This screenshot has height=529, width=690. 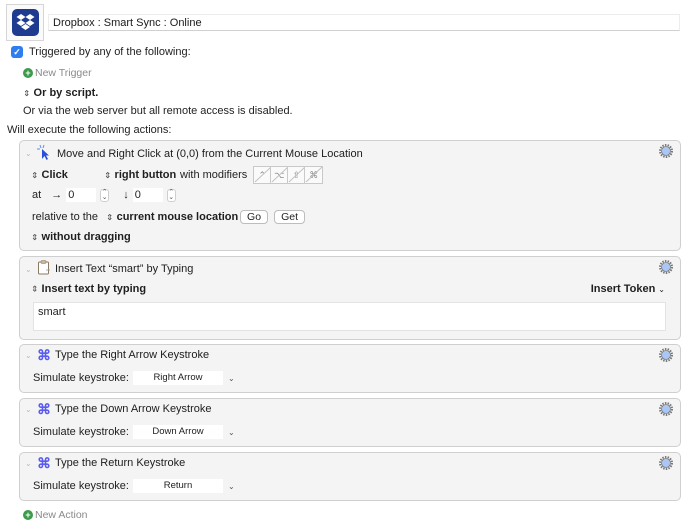 What do you see at coordinates (173, 217) in the screenshot?
I see `relative-to-popup: ⇕ current mouse location` at bounding box center [173, 217].